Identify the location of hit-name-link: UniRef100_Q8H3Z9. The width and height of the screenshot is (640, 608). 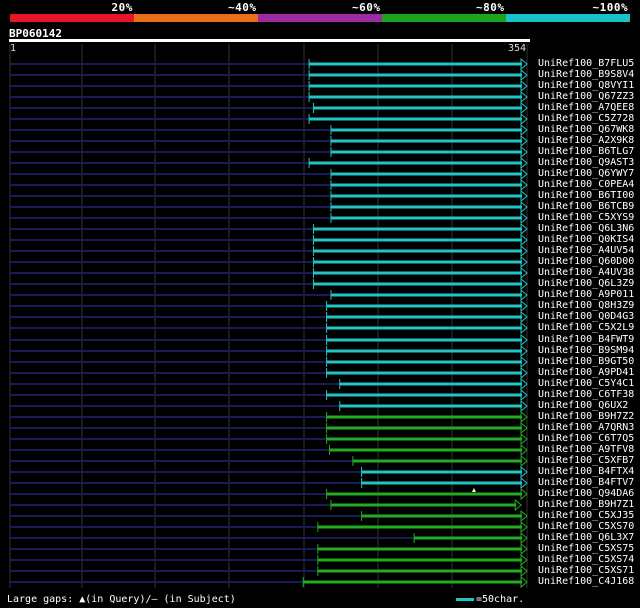
(586, 306).